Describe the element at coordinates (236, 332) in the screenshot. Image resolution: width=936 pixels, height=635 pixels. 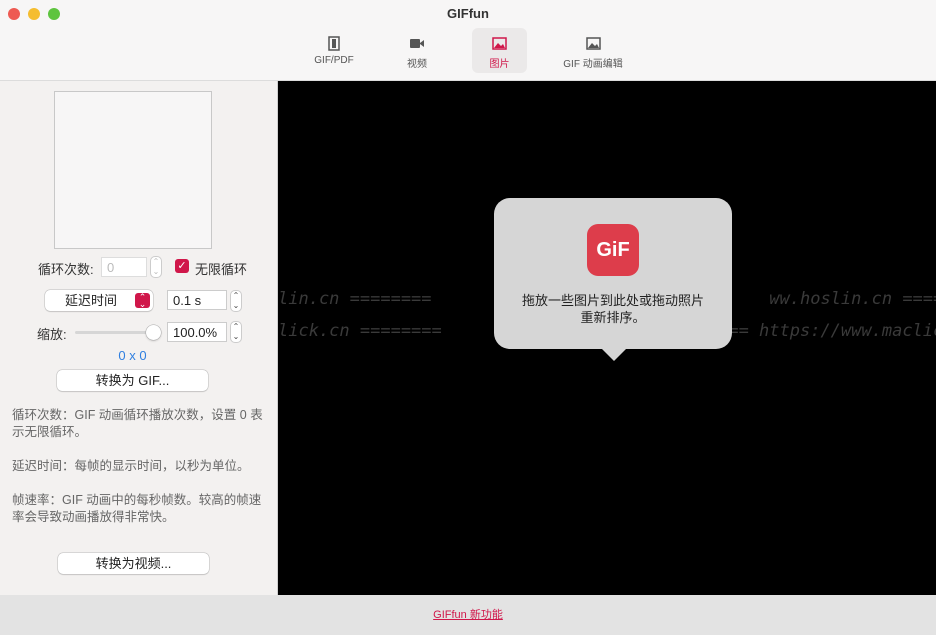
I see `scale-stepper: ⌃ ⌄` at that location.